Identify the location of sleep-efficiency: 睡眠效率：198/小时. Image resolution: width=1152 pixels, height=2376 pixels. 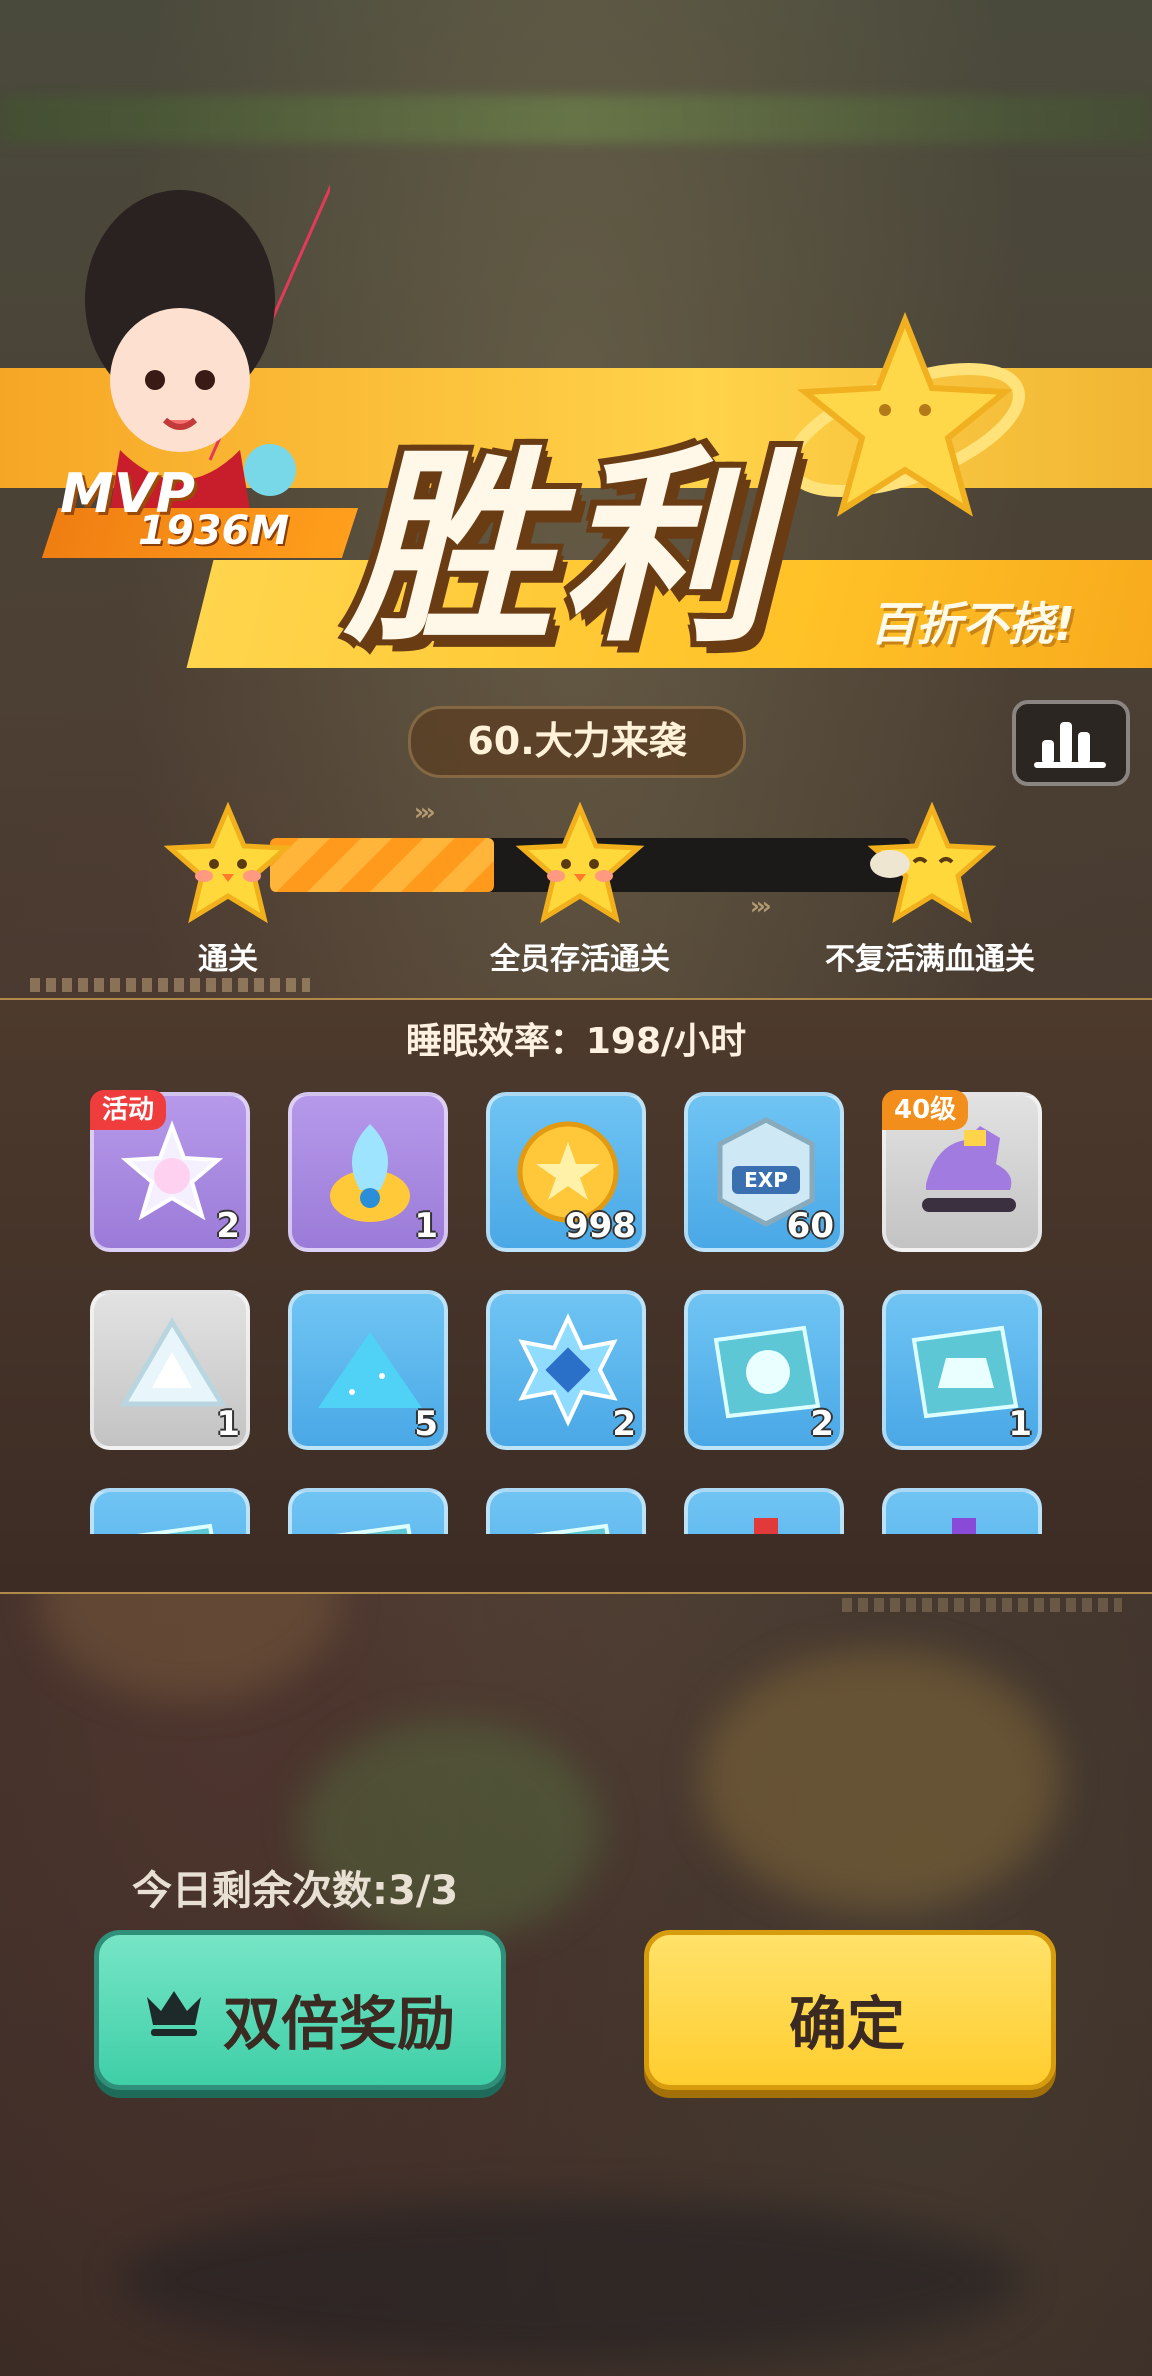
(576, 1041).